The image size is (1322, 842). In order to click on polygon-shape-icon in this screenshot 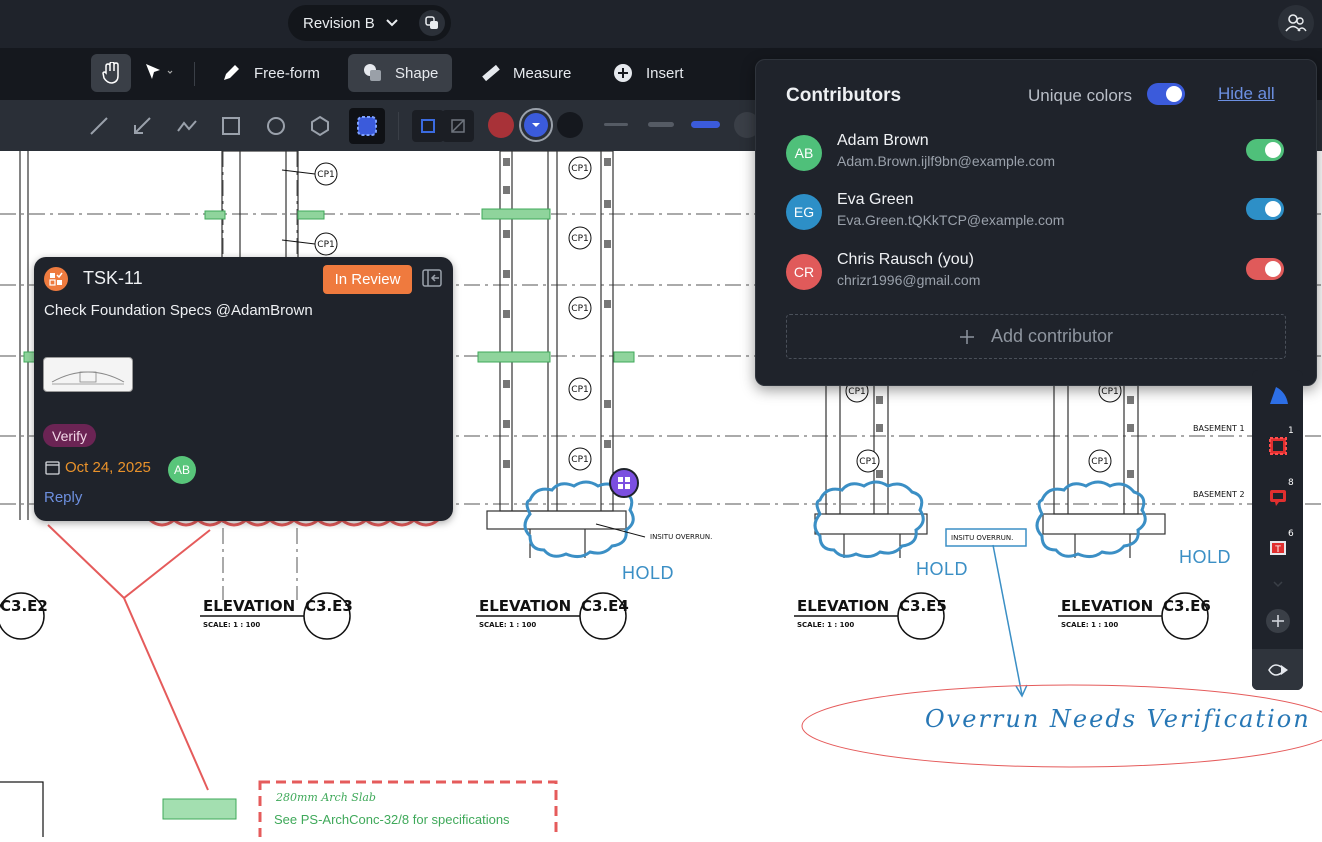, I will do `click(320, 126)`.